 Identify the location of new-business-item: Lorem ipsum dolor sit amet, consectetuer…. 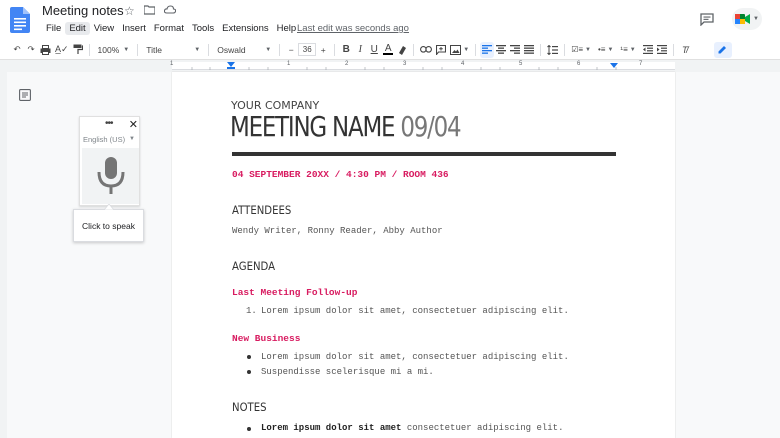
(415, 357).